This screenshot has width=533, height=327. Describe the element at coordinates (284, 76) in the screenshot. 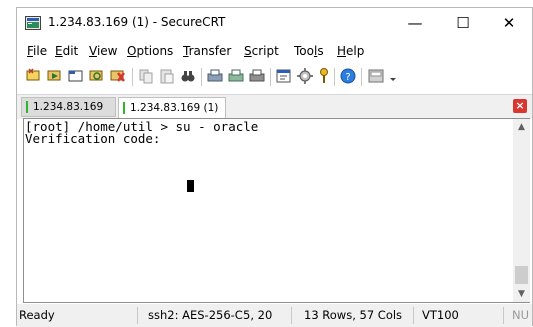

I see `session-options-icon` at that location.